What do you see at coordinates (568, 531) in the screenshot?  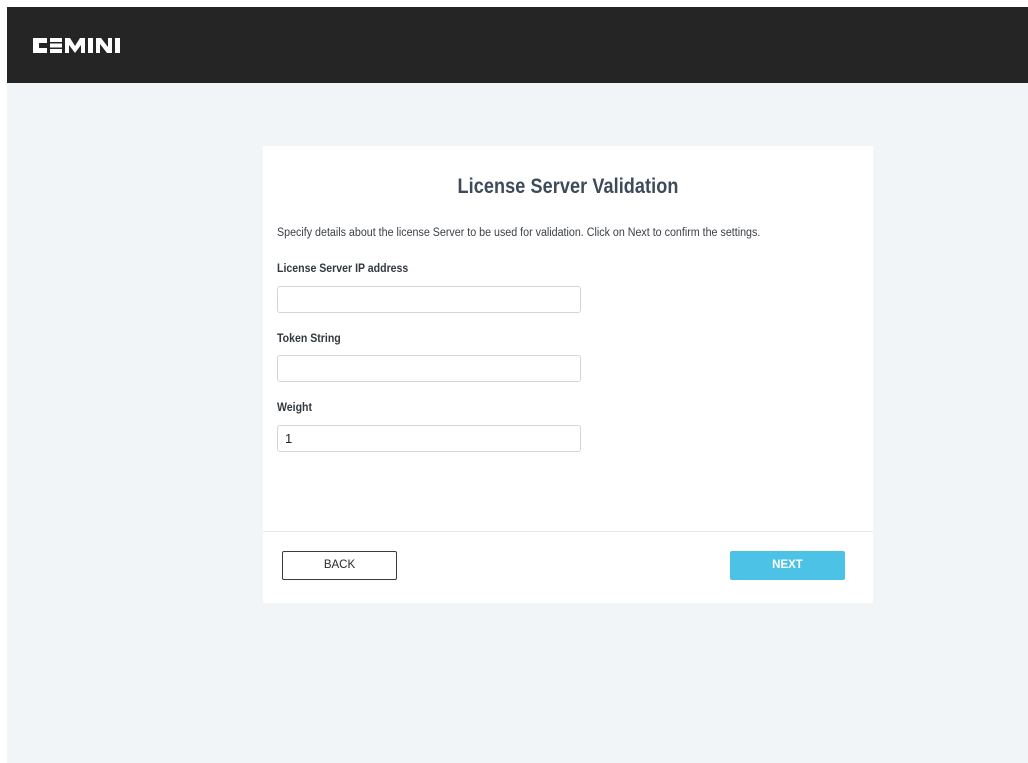 I see `footer-divider` at bounding box center [568, 531].